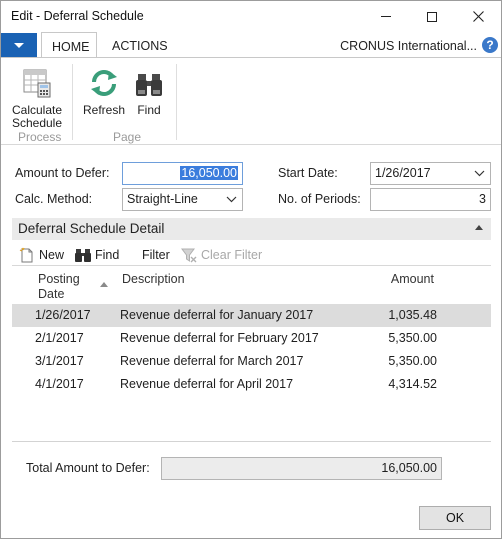 The height and width of the screenshot is (539, 502). I want to click on minimize-icon, so click(386, 16).